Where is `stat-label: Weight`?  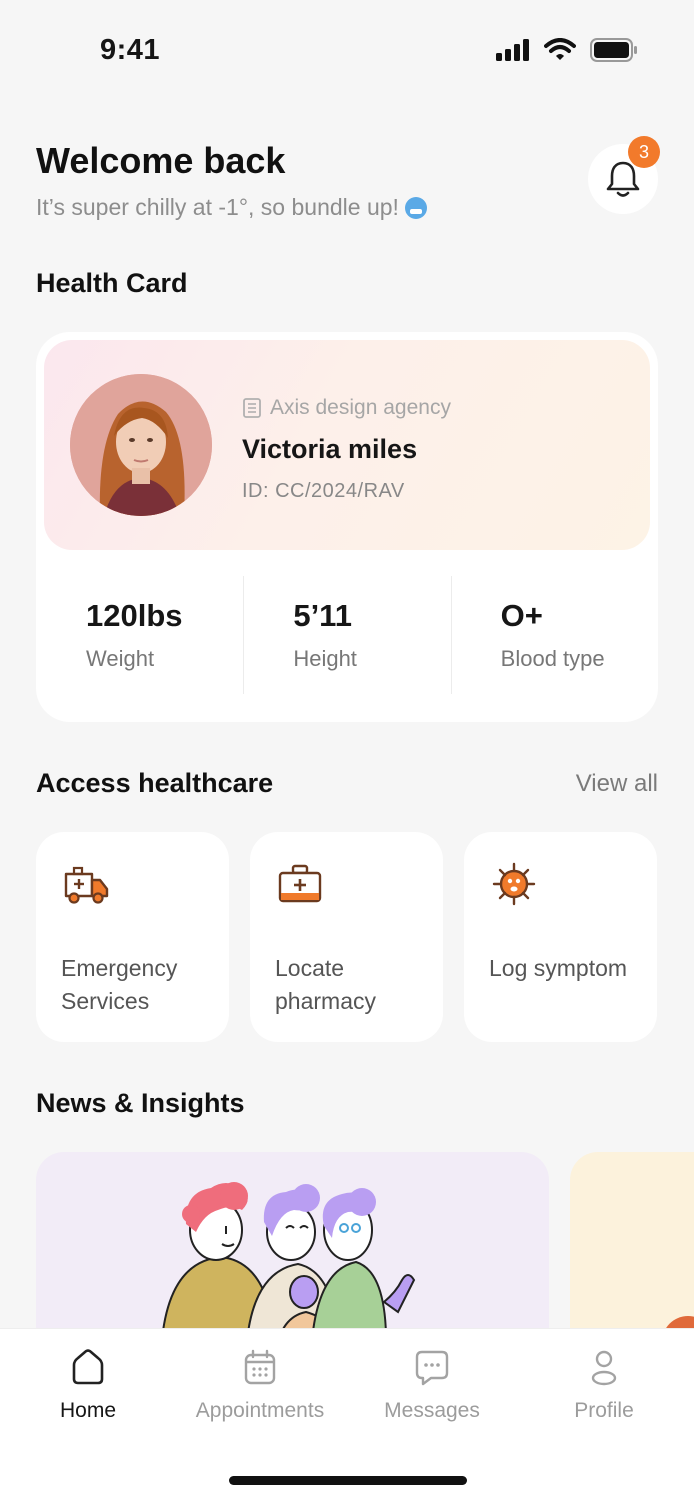
stat-label: Weight is located at coordinates (120, 658).